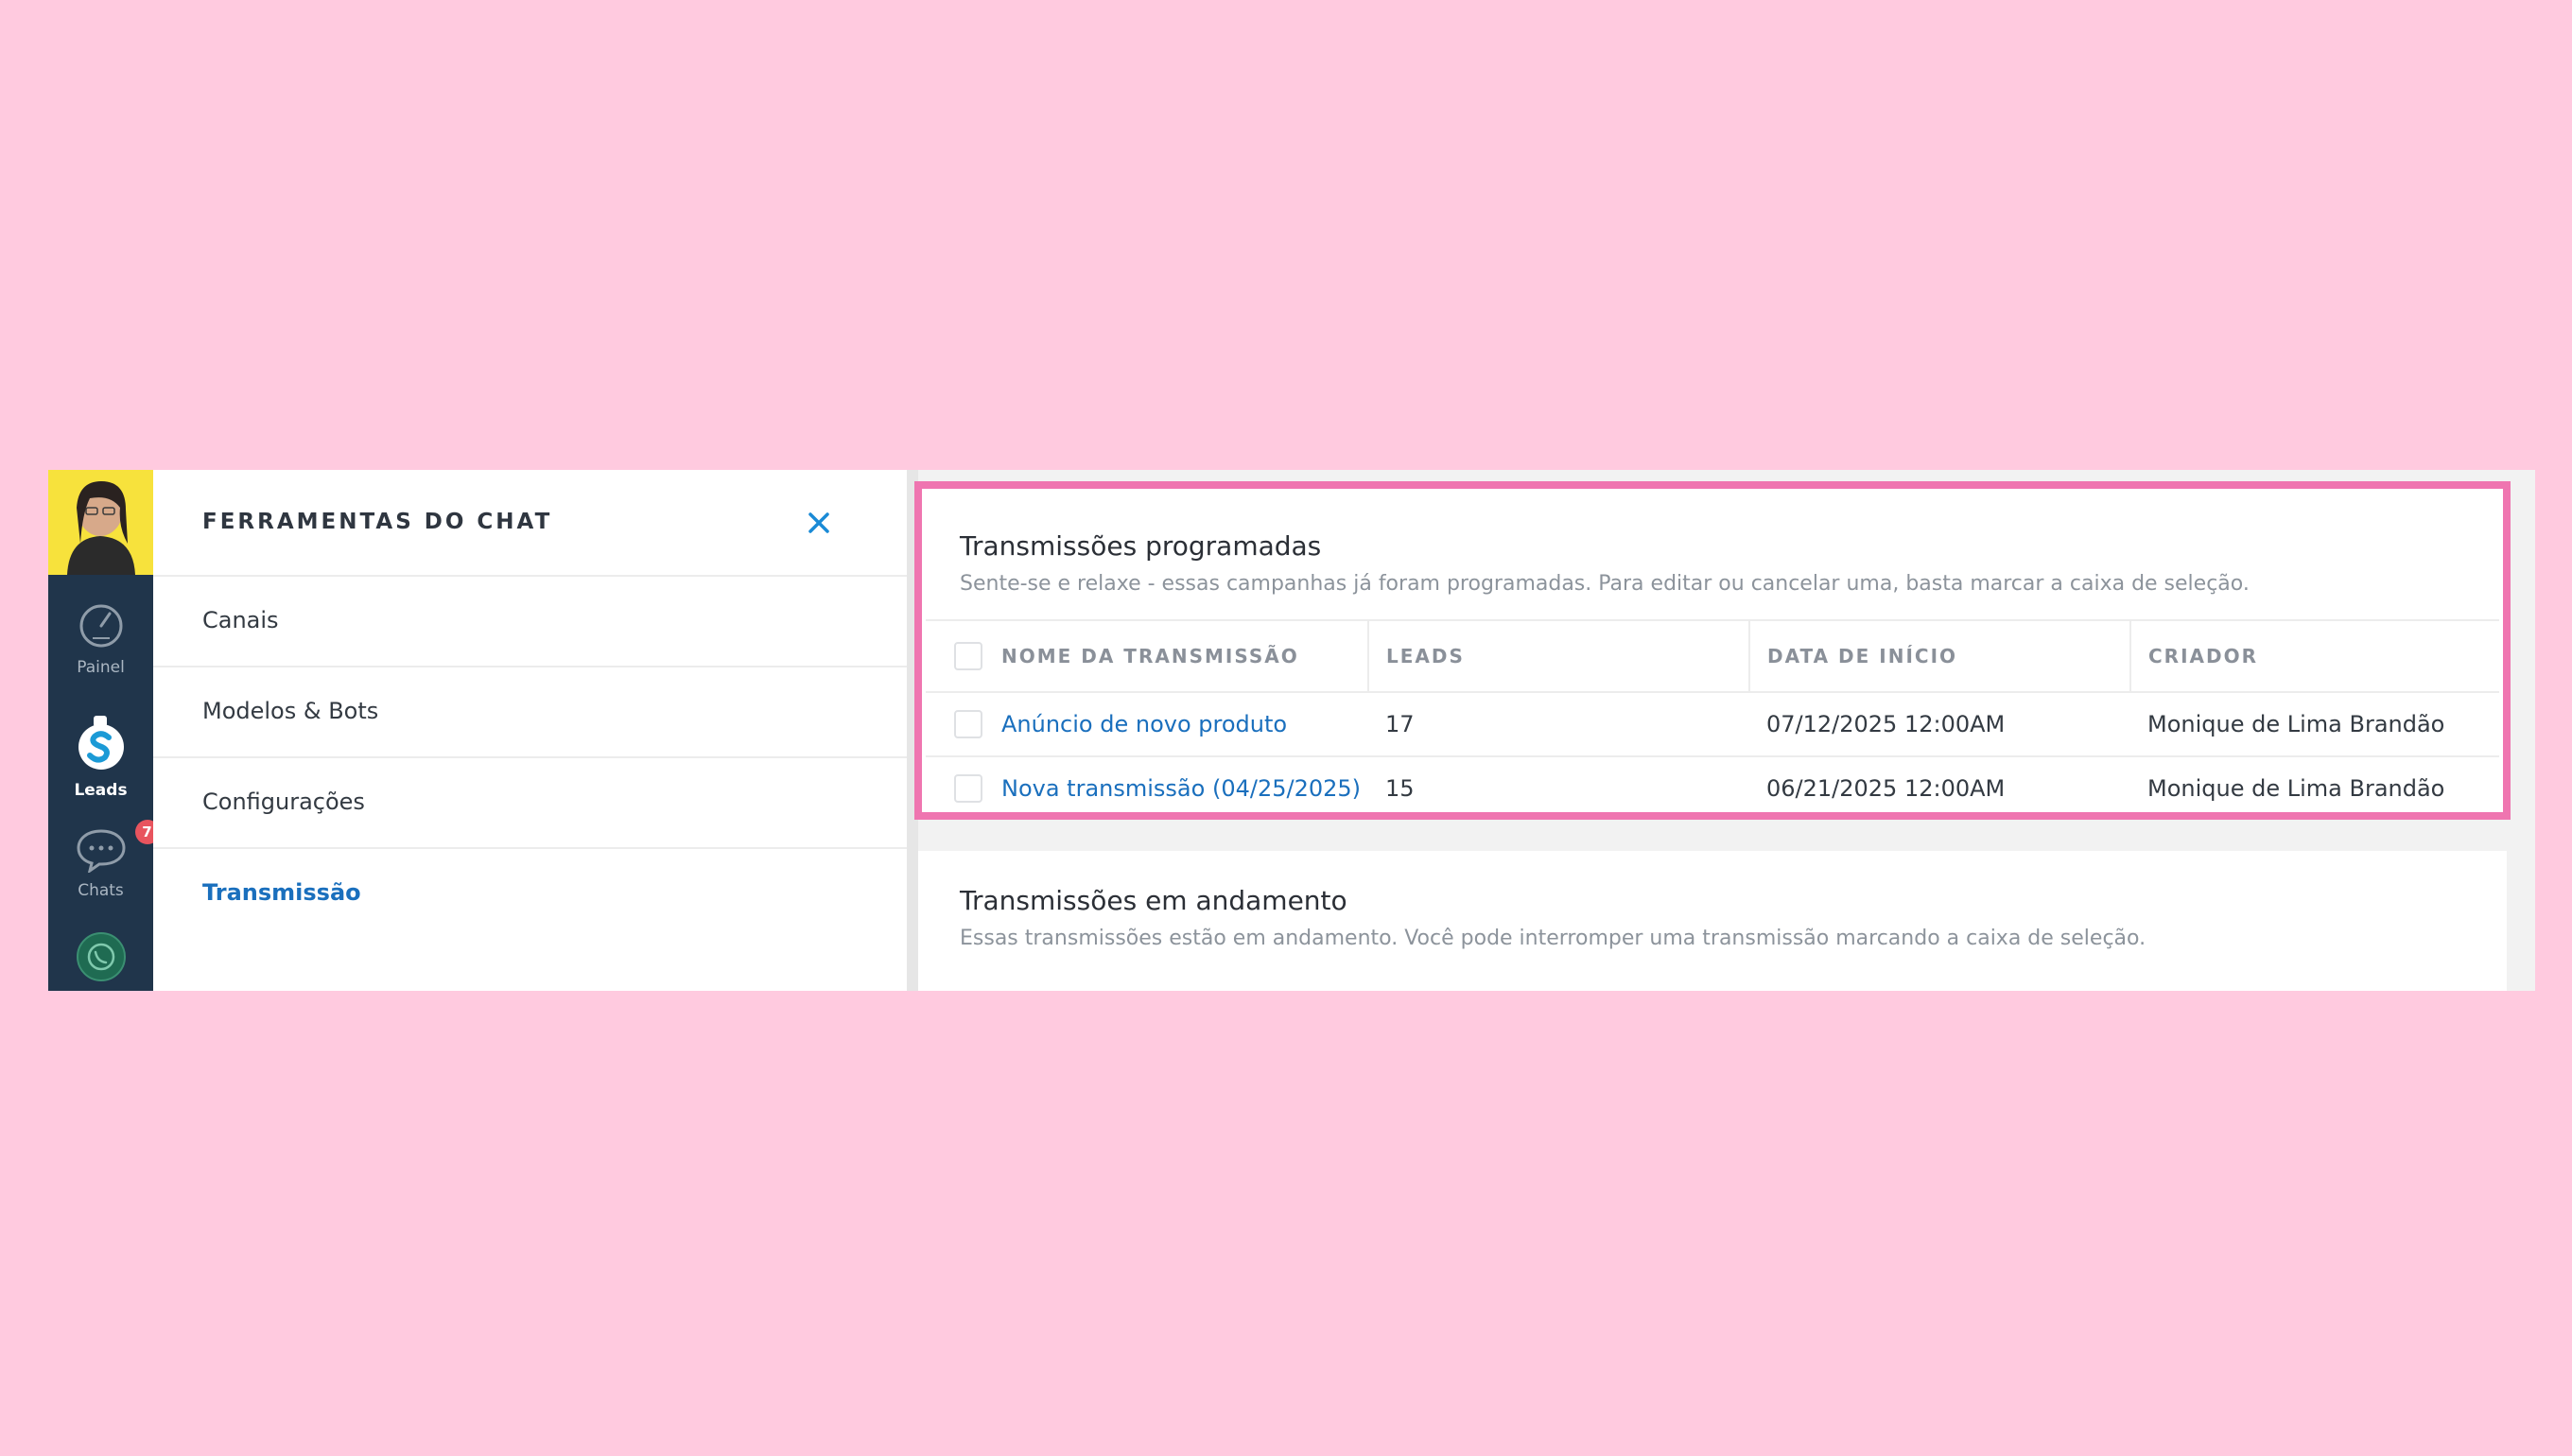 The height and width of the screenshot is (1456, 2572). I want to click on close-icon, so click(819, 523).